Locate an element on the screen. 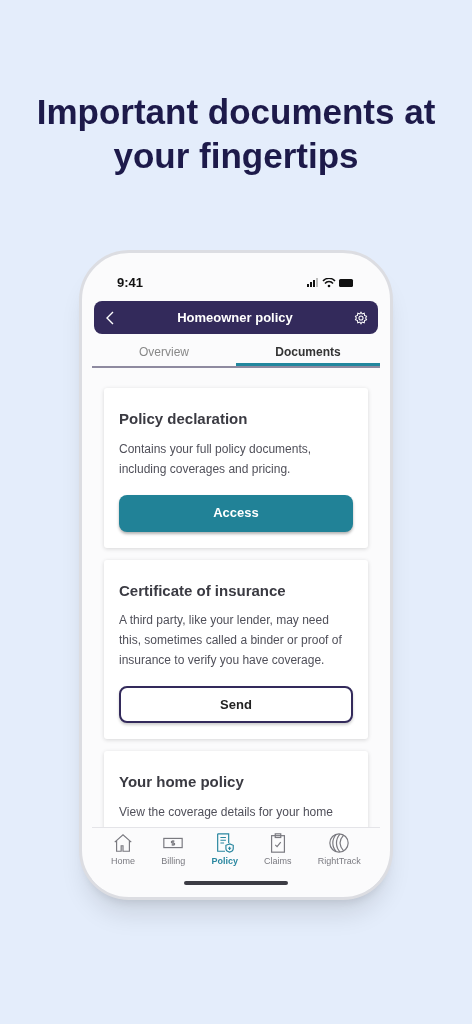 The image size is (472, 1024). status-icons is located at coordinates (331, 283).